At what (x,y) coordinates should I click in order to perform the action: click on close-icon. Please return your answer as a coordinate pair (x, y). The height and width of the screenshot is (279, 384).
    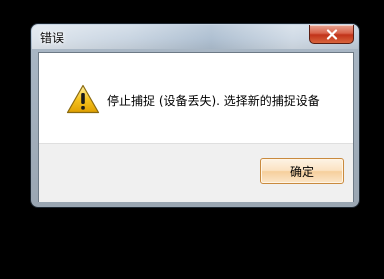
    Looking at the image, I should click on (332, 34).